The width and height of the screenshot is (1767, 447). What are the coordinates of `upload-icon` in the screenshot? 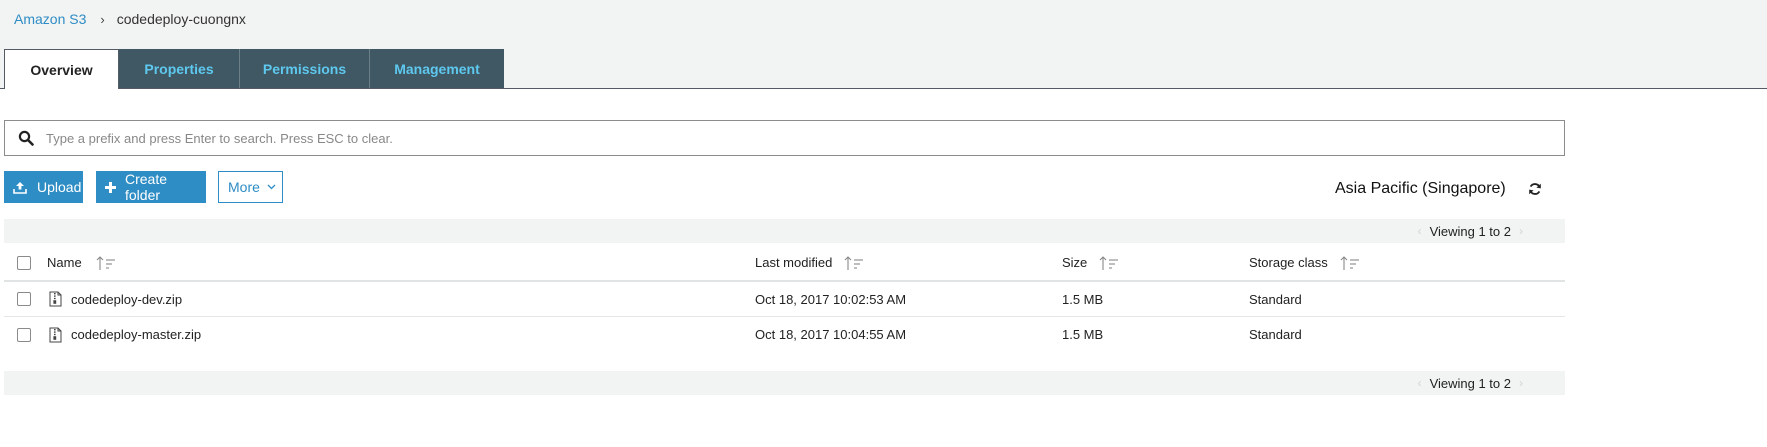 It's located at (20, 187).